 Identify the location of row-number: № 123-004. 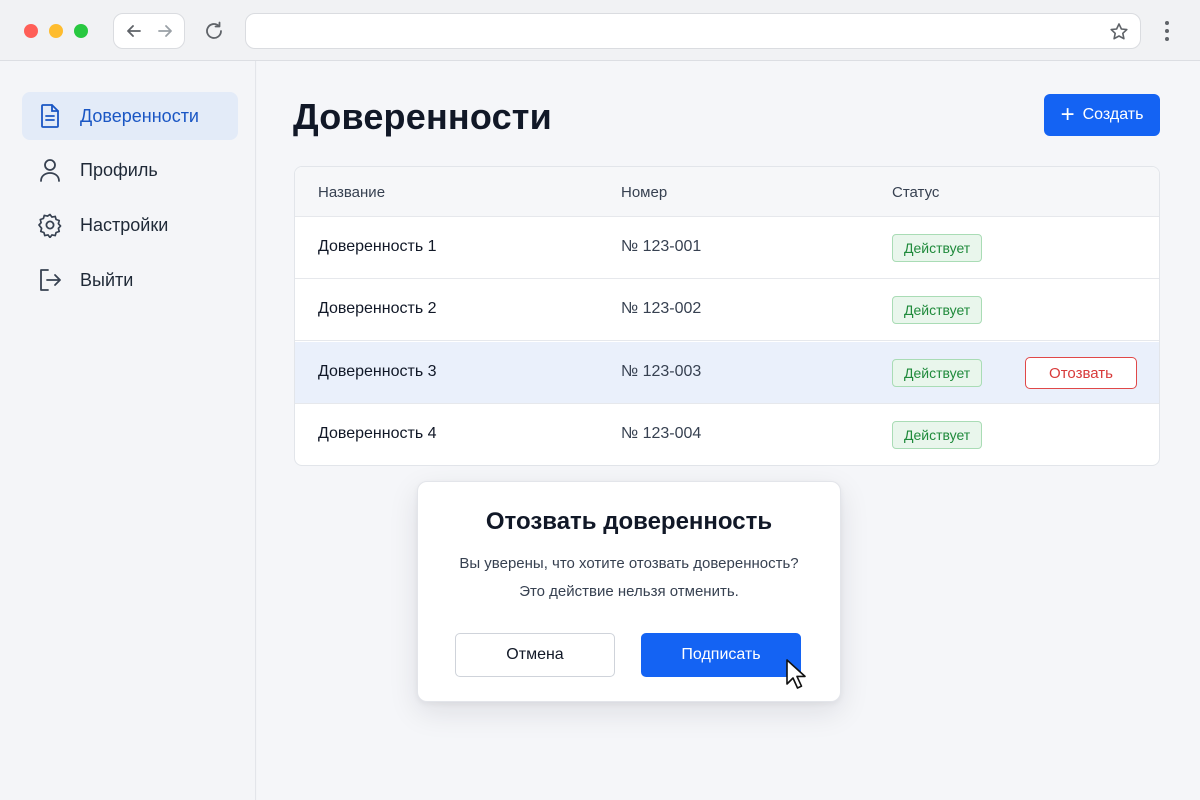
(661, 433).